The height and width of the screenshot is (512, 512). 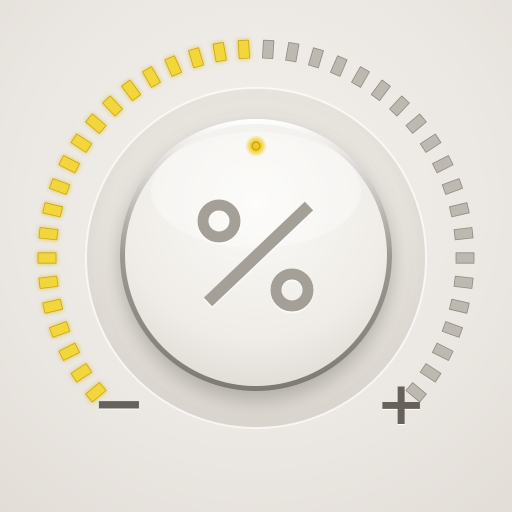 I want to click on indicator-led, so click(x=256, y=146).